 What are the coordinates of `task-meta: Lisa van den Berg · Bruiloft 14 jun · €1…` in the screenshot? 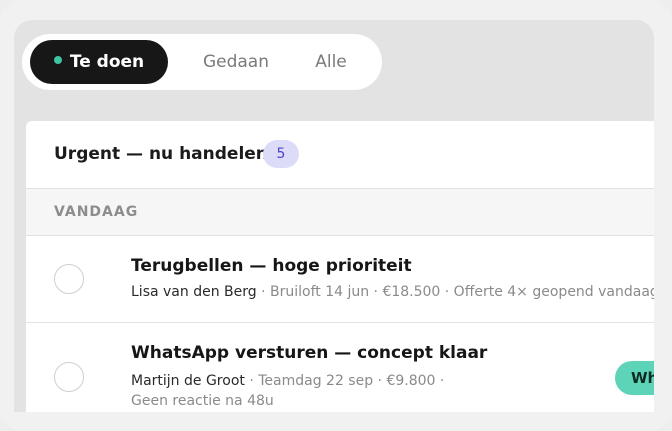 It's located at (392, 292).